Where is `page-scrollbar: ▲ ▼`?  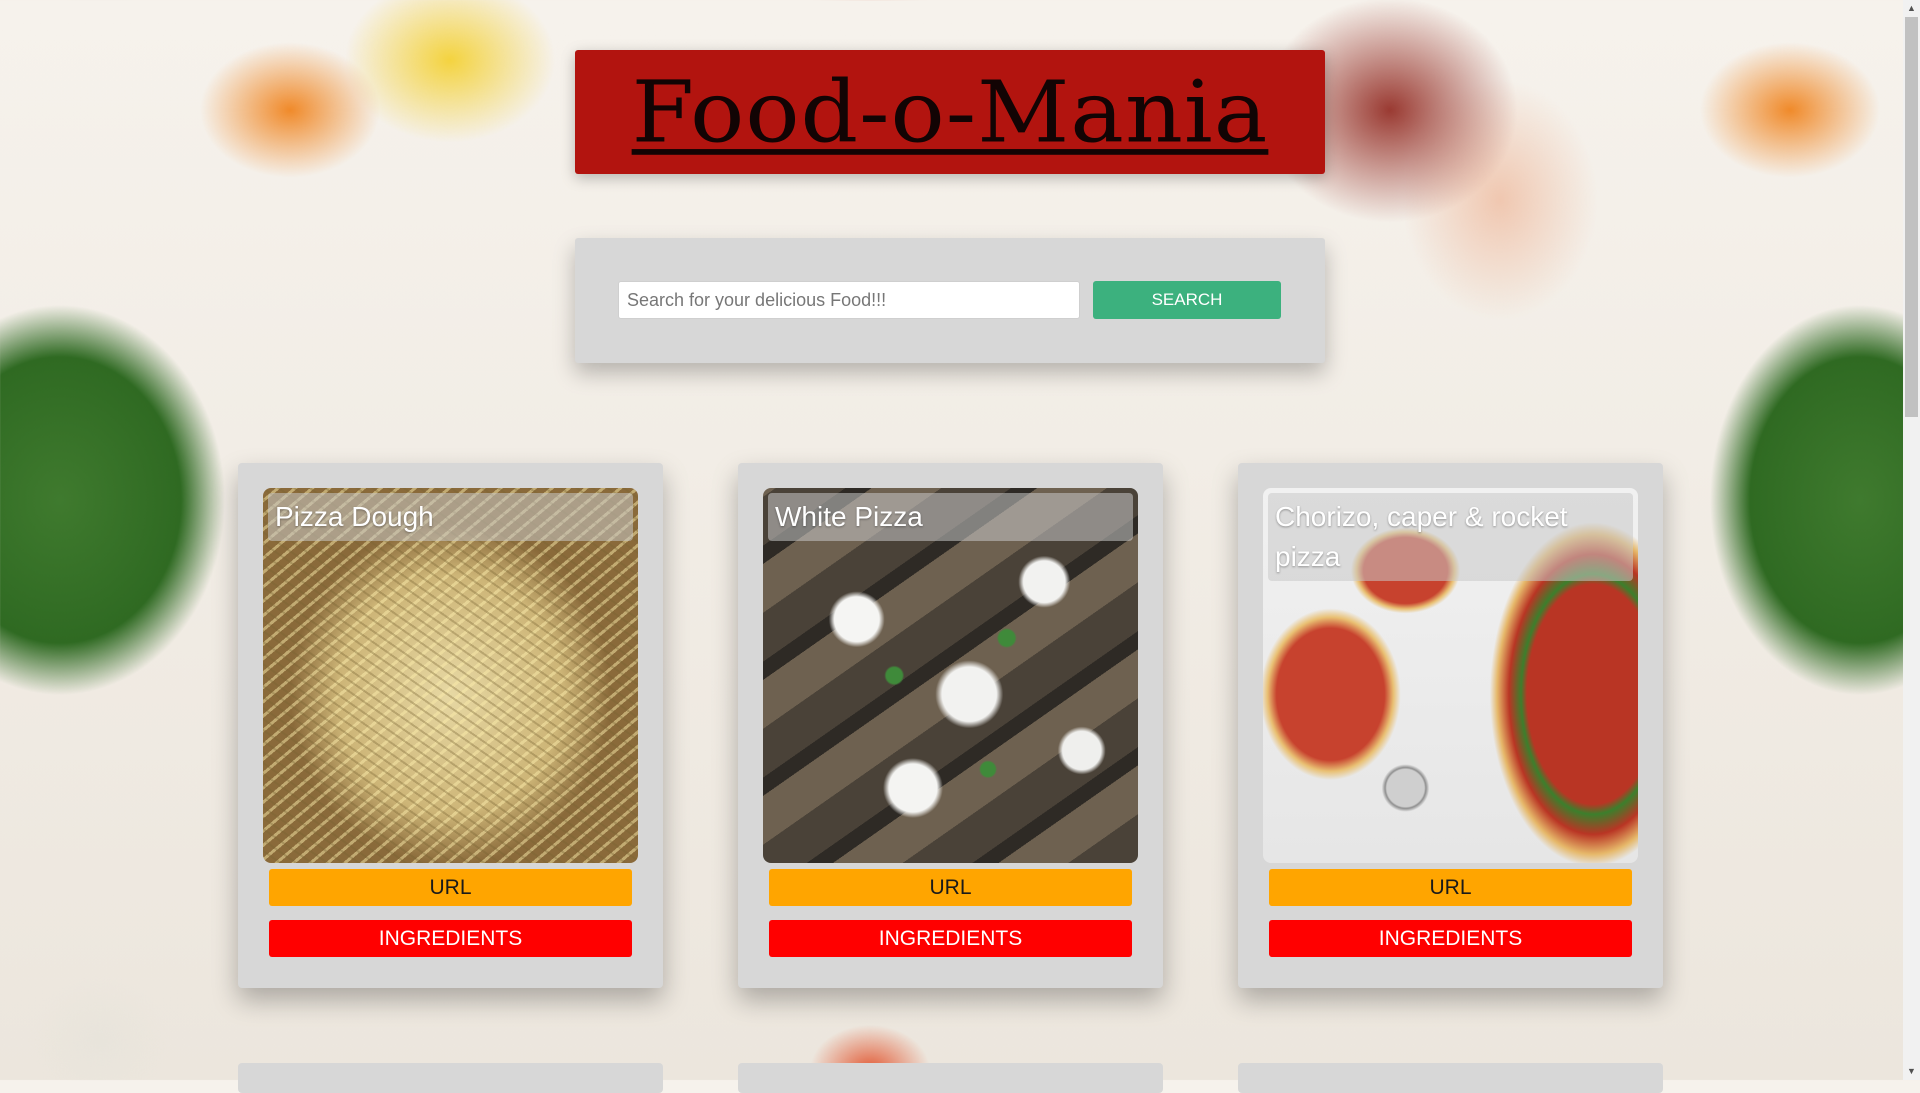
page-scrollbar: ▲ ▼ is located at coordinates (1911, 540).